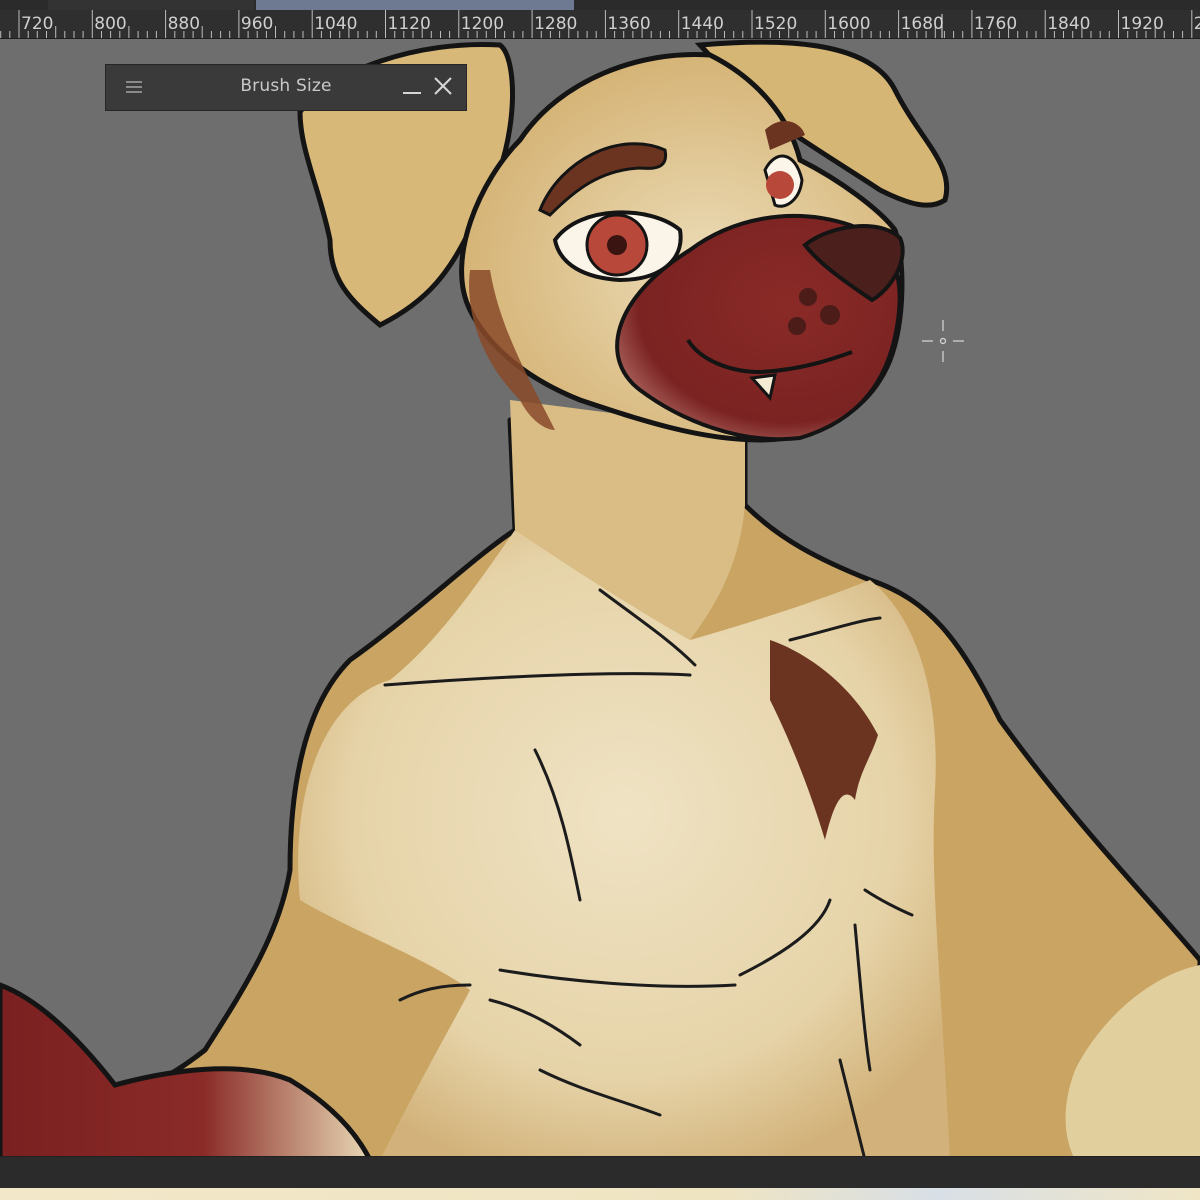 This screenshot has height=1200, width=1200. I want to click on color-strip, so click(600, 1194).